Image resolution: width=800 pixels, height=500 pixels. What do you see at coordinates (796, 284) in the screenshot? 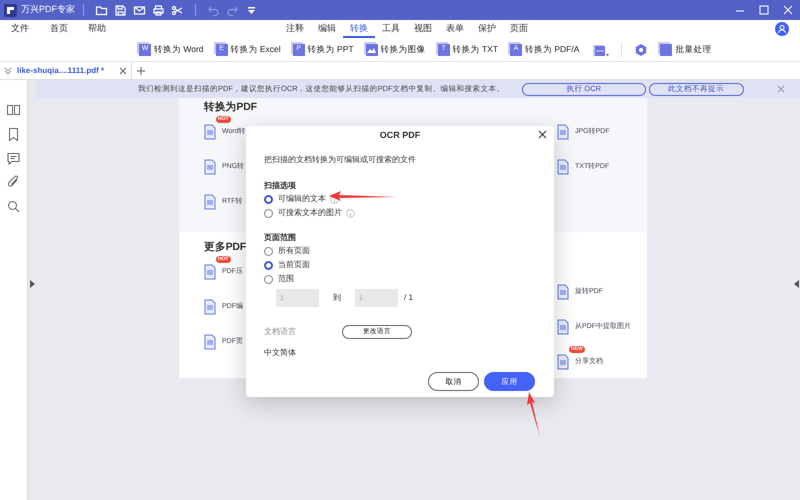
I see `collapse-right-icon` at bounding box center [796, 284].